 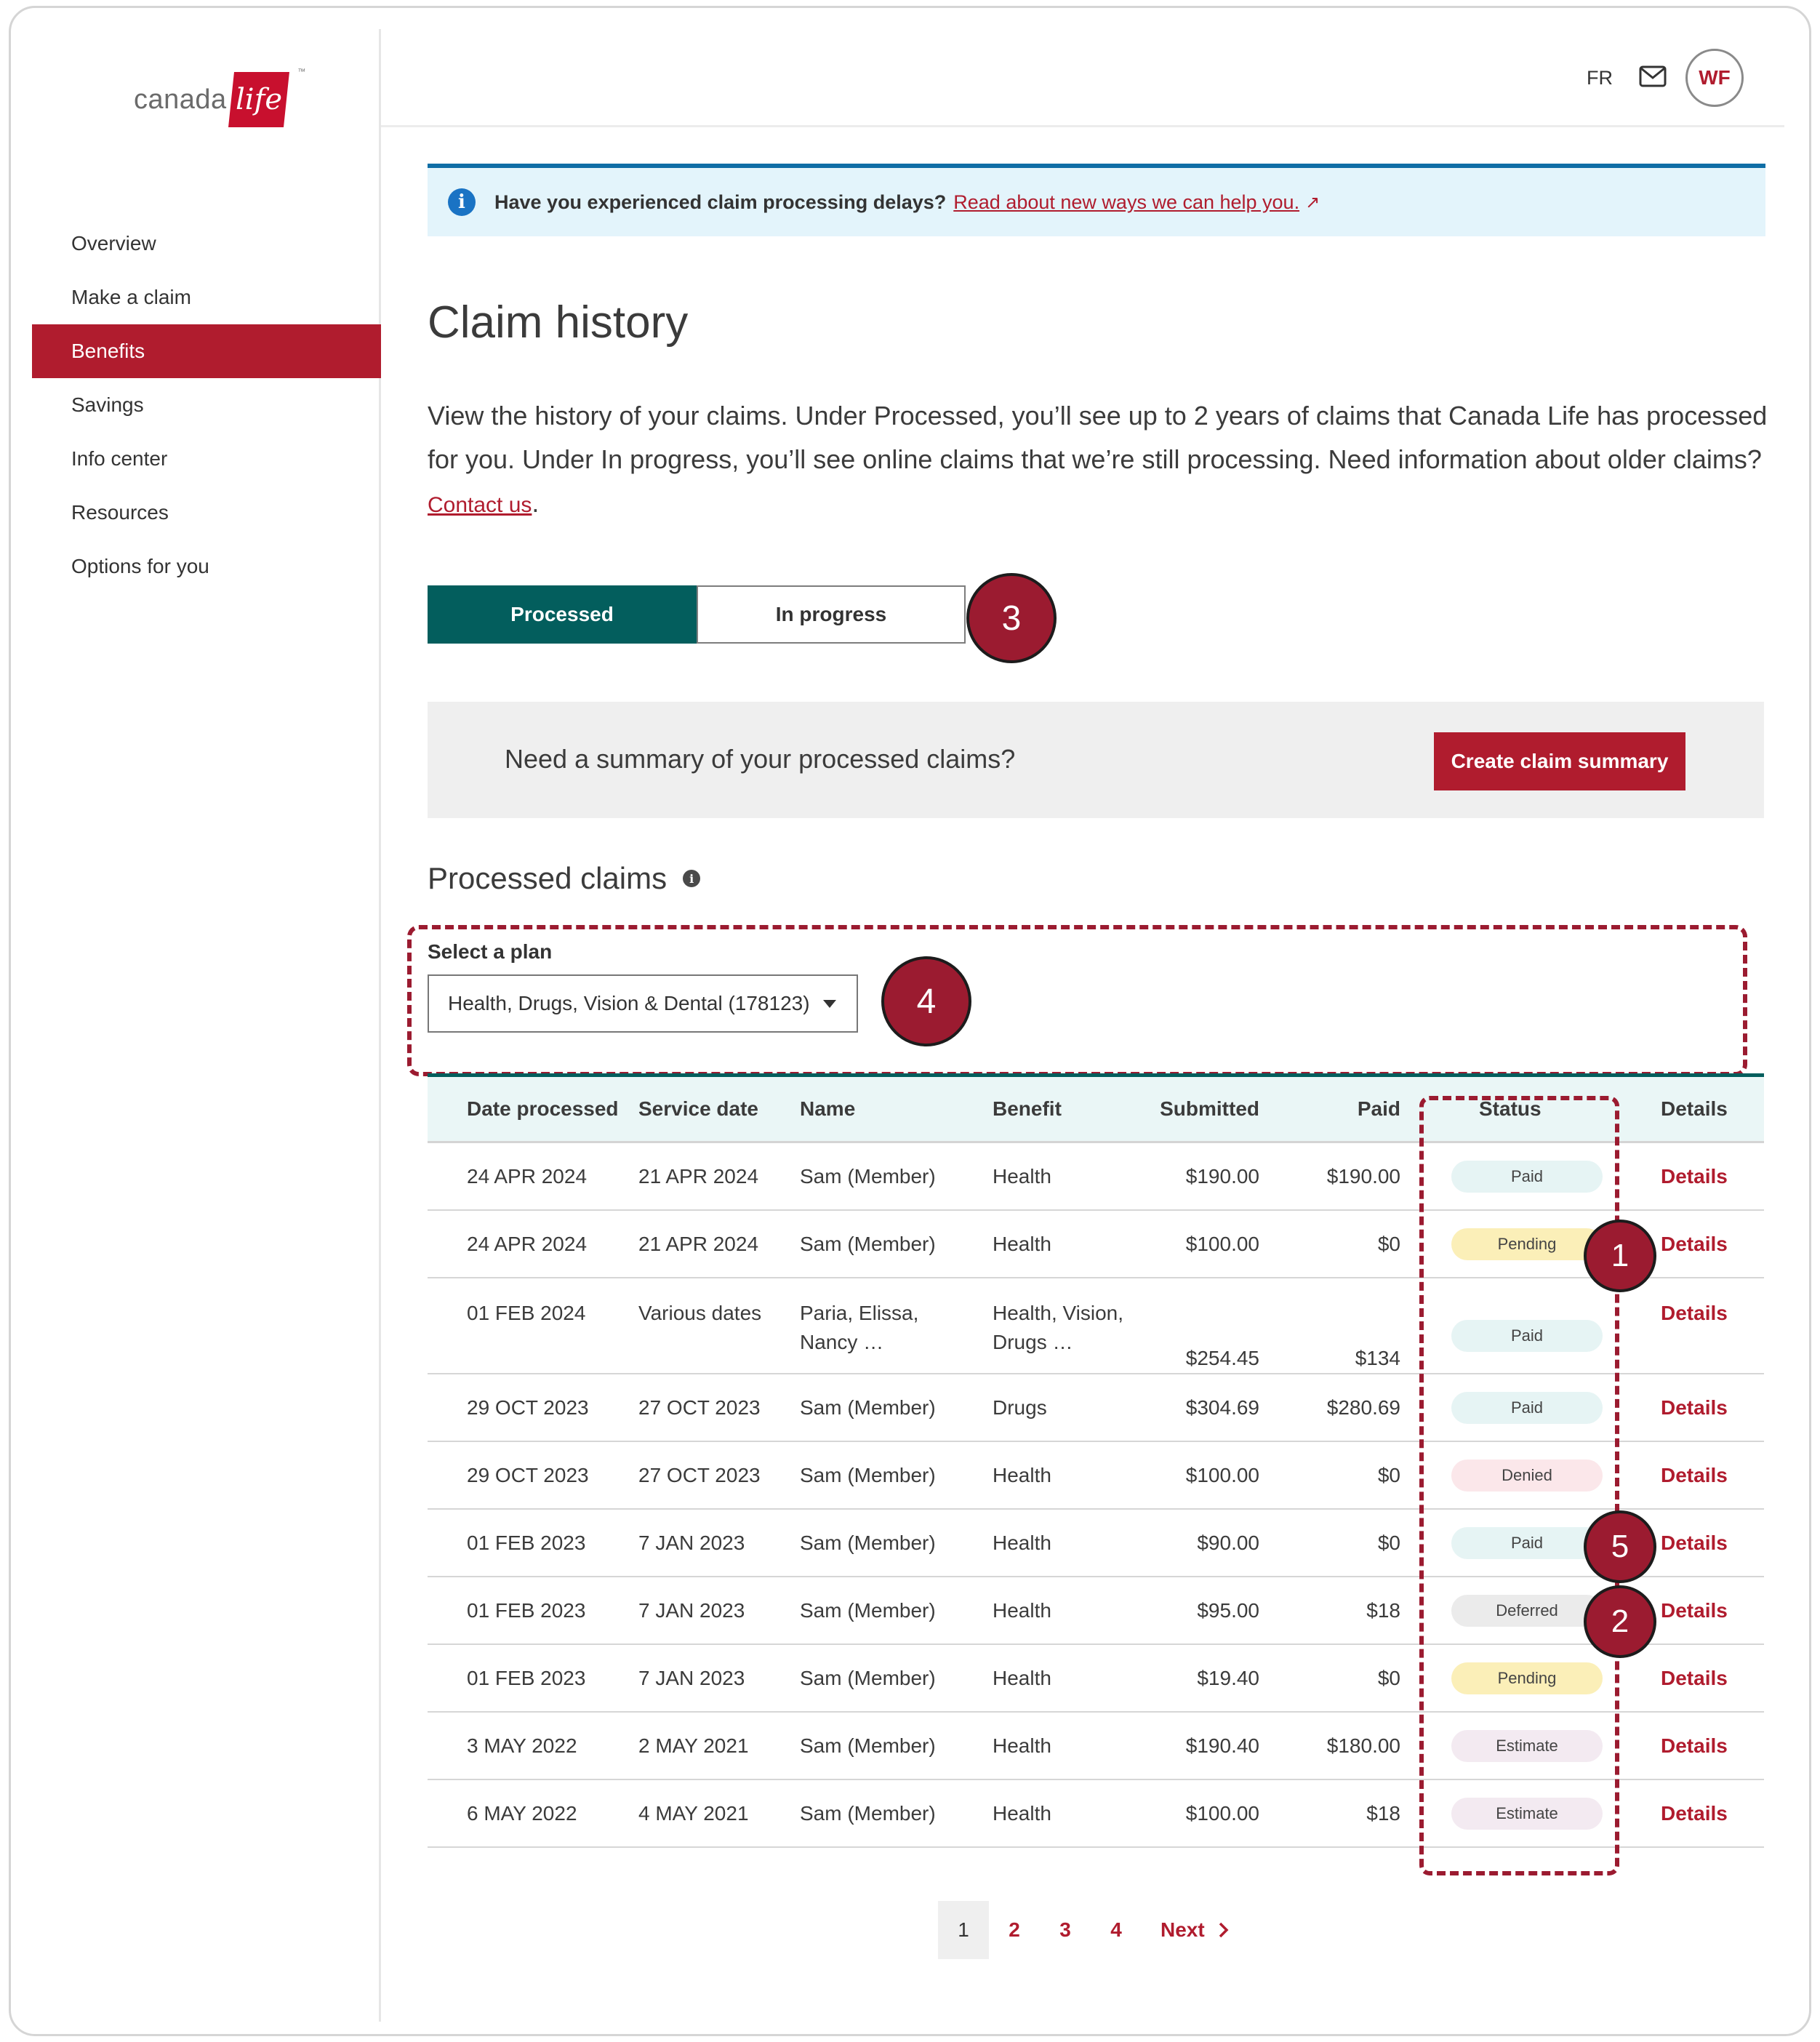 I want to click on status-badge: Denied, so click(x=1527, y=1476).